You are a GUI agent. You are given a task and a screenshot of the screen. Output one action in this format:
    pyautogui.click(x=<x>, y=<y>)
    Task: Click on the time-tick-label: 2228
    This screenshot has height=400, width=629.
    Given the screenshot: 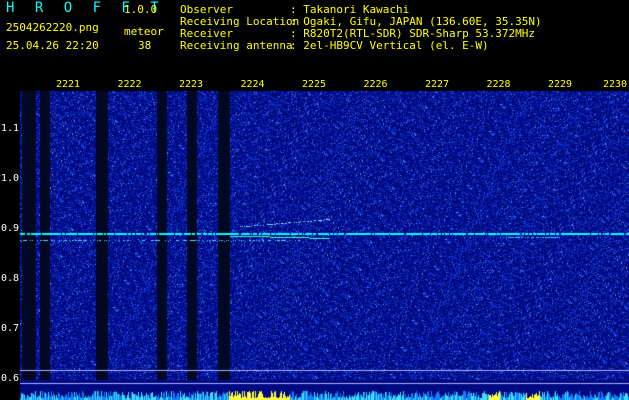 What is the action you would take?
    pyautogui.click(x=498, y=84)
    